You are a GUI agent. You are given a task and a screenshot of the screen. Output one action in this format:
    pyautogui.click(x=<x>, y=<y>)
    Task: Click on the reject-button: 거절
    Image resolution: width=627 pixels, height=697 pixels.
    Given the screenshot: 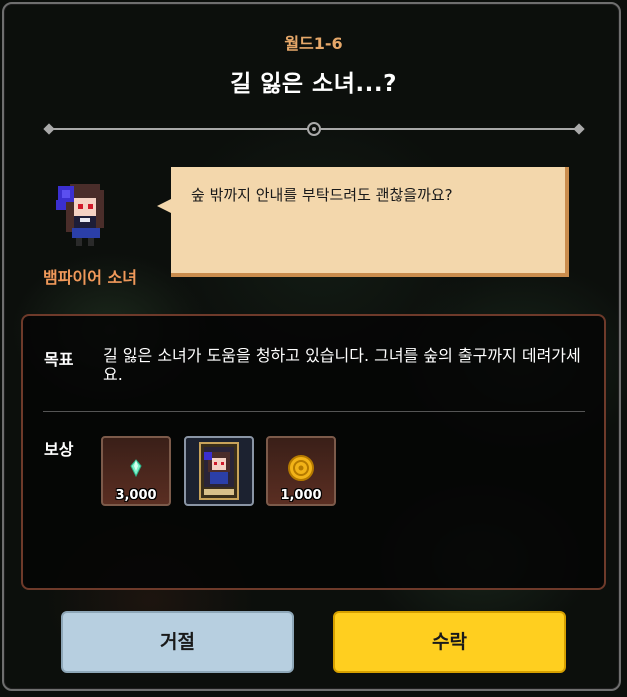 What is the action you would take?
    pyautogui.click(x=177, y=642)
    